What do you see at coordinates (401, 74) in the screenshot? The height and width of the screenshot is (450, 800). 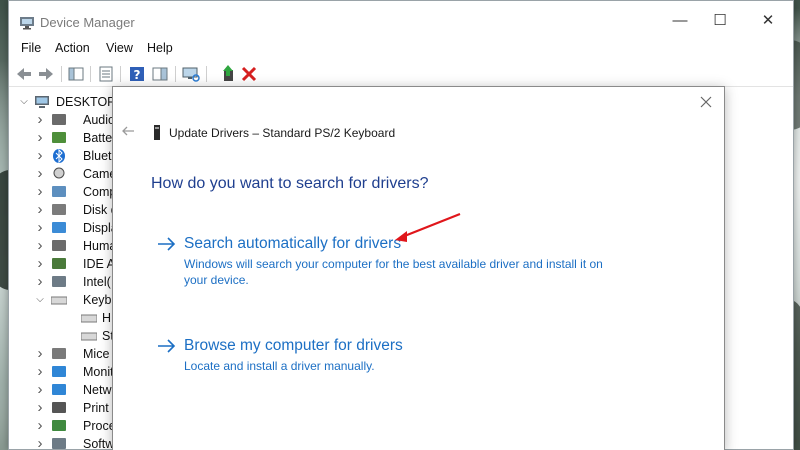 I see `toolbar: ?` at bounding box center [401, 74].